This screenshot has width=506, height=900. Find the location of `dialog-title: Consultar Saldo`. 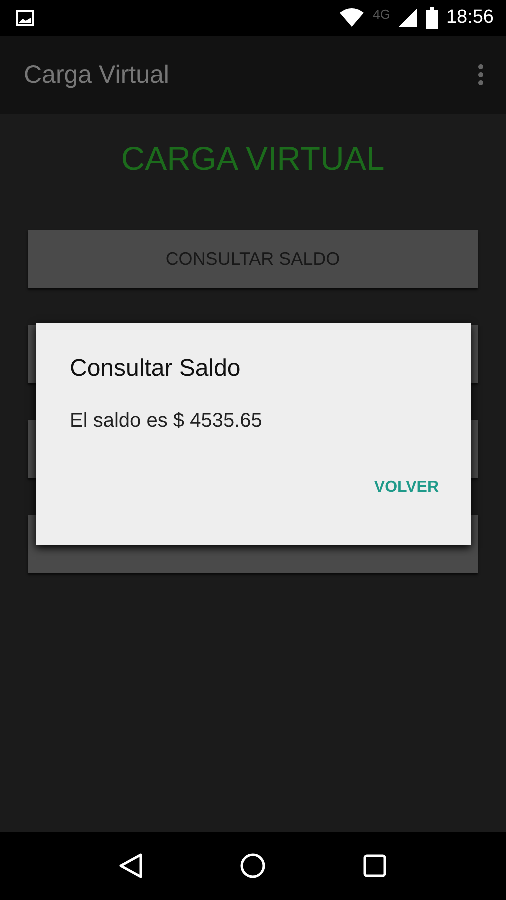

dialog-title: Consultar Saldo is located at coordinates (156, 369).